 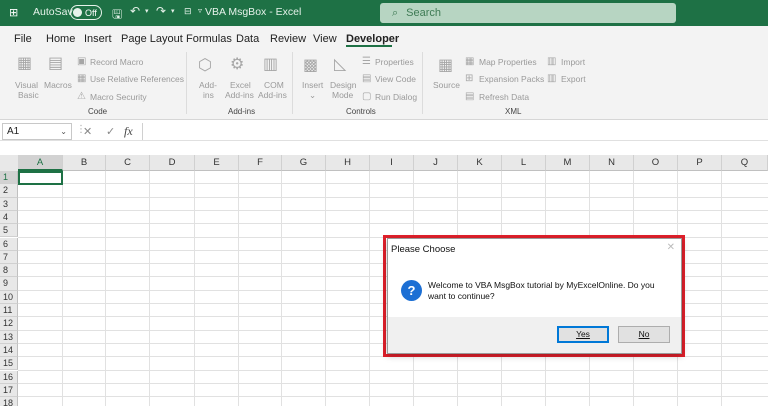 What do you see at coordinates (272, 95) in the screenshot?
I see `com-addins-label-2: Add-ins` at bounding box center [272, 95].